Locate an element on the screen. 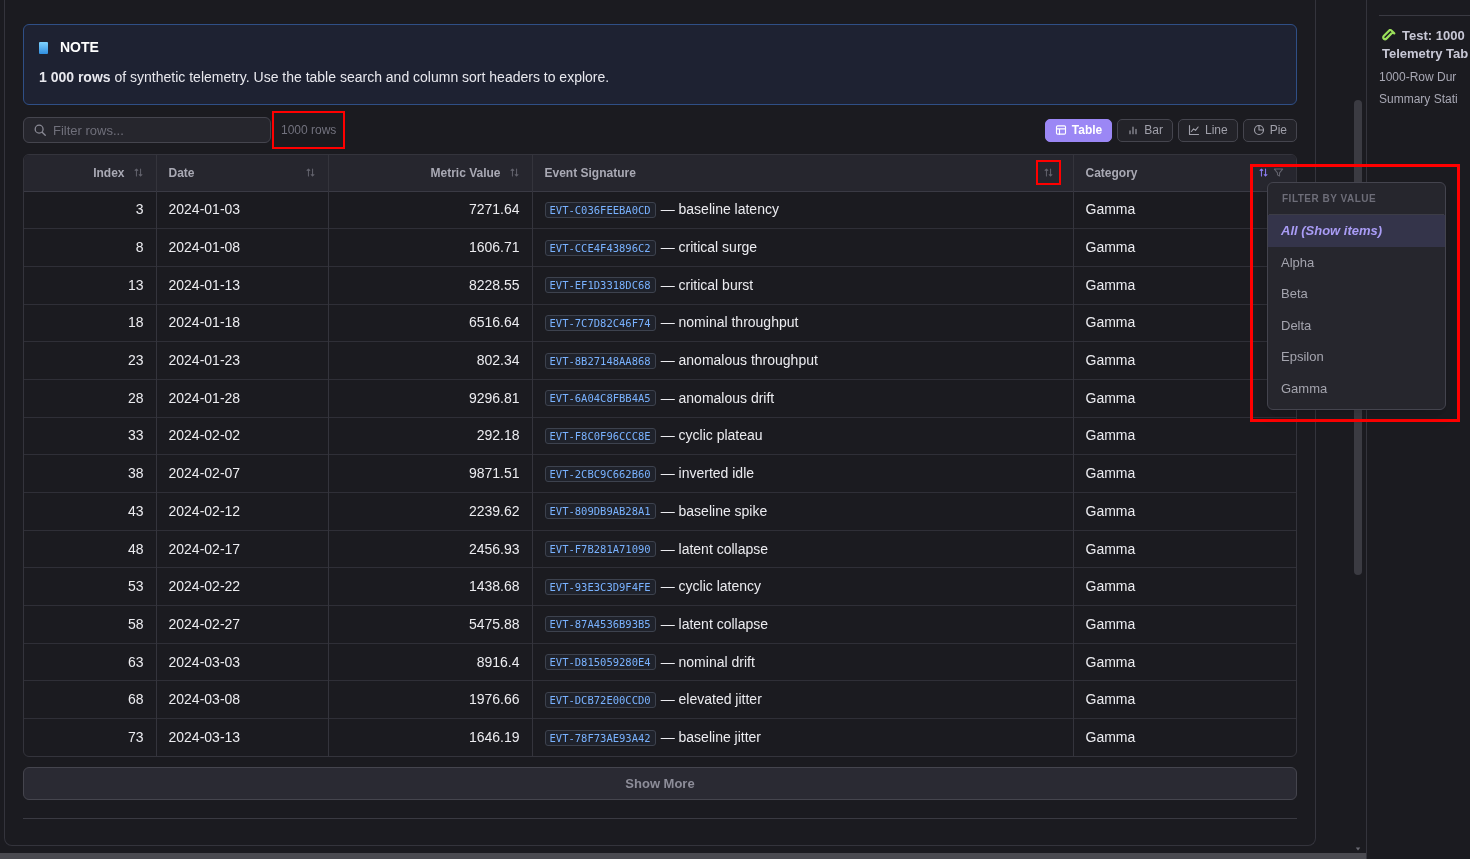 This screenshot has height=859, width=1470. event-code: EVT-2CBC9C662B60 is located at coordinates (600, 473).